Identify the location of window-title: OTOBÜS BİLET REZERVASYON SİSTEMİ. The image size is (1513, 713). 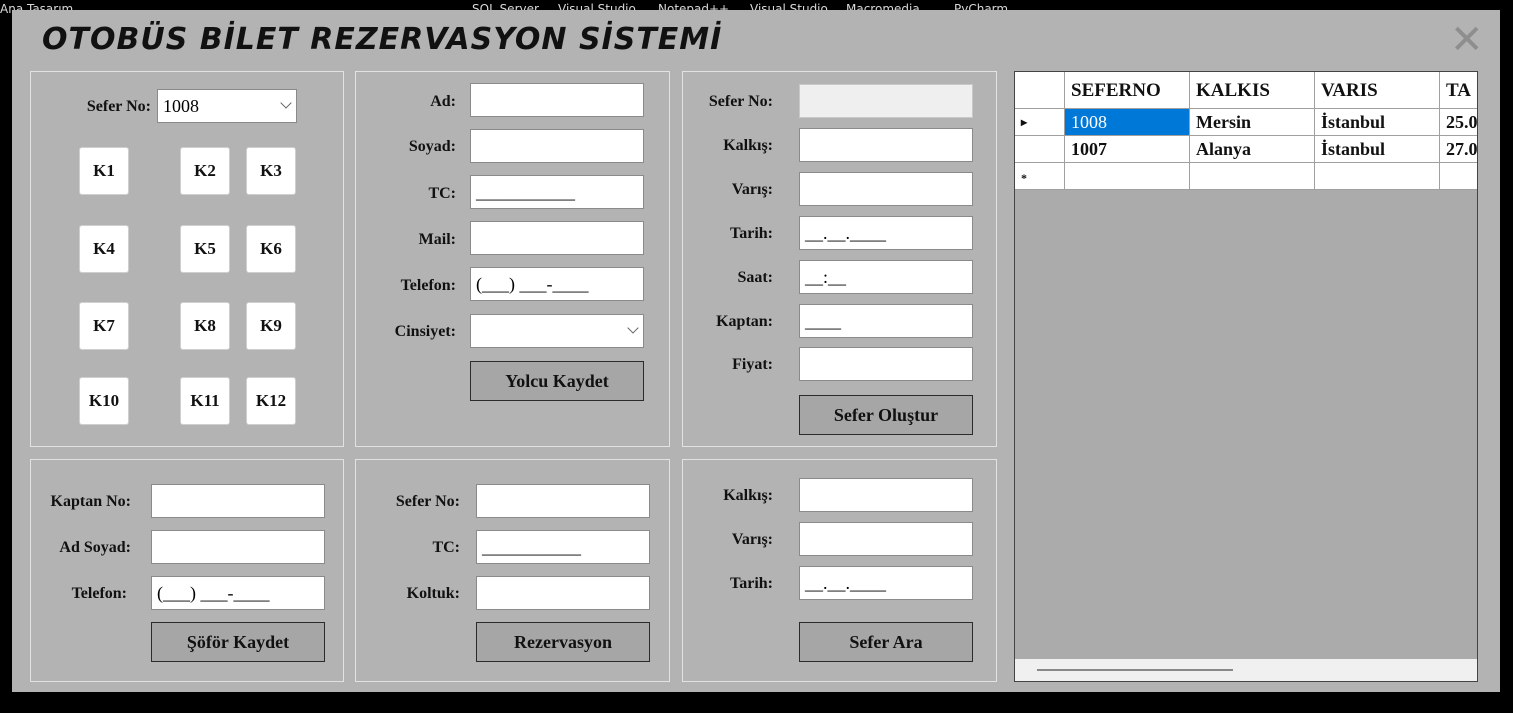
(382, 39).